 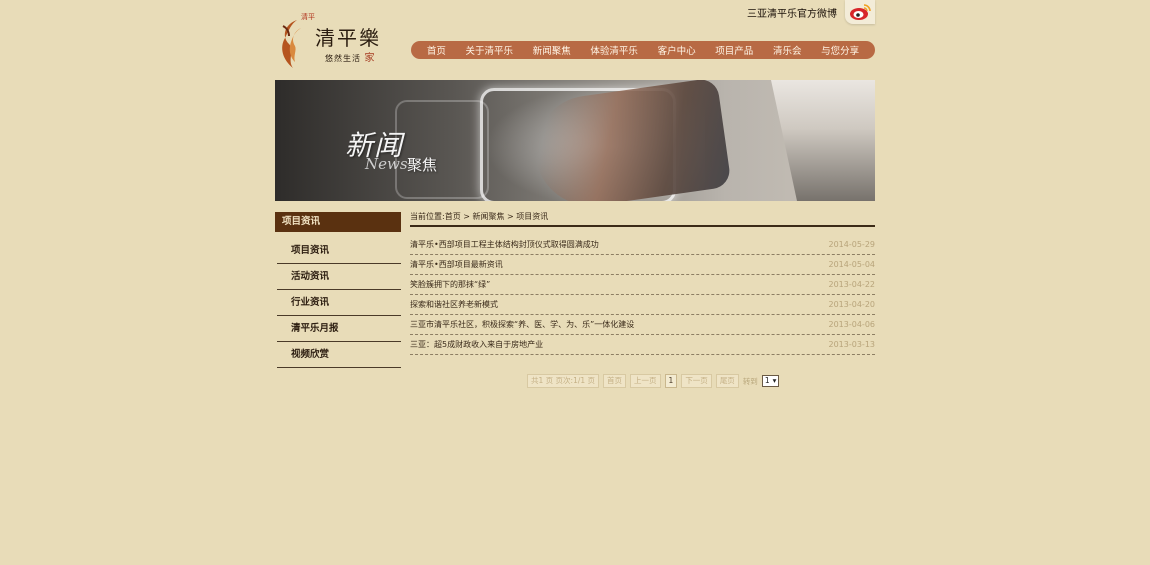 What do you see at coordinates (642, 305) in the screenshot?
I see `list-item: 探索和谐社区养老新模式 2013-04-20` at bounding box center [642, 305].